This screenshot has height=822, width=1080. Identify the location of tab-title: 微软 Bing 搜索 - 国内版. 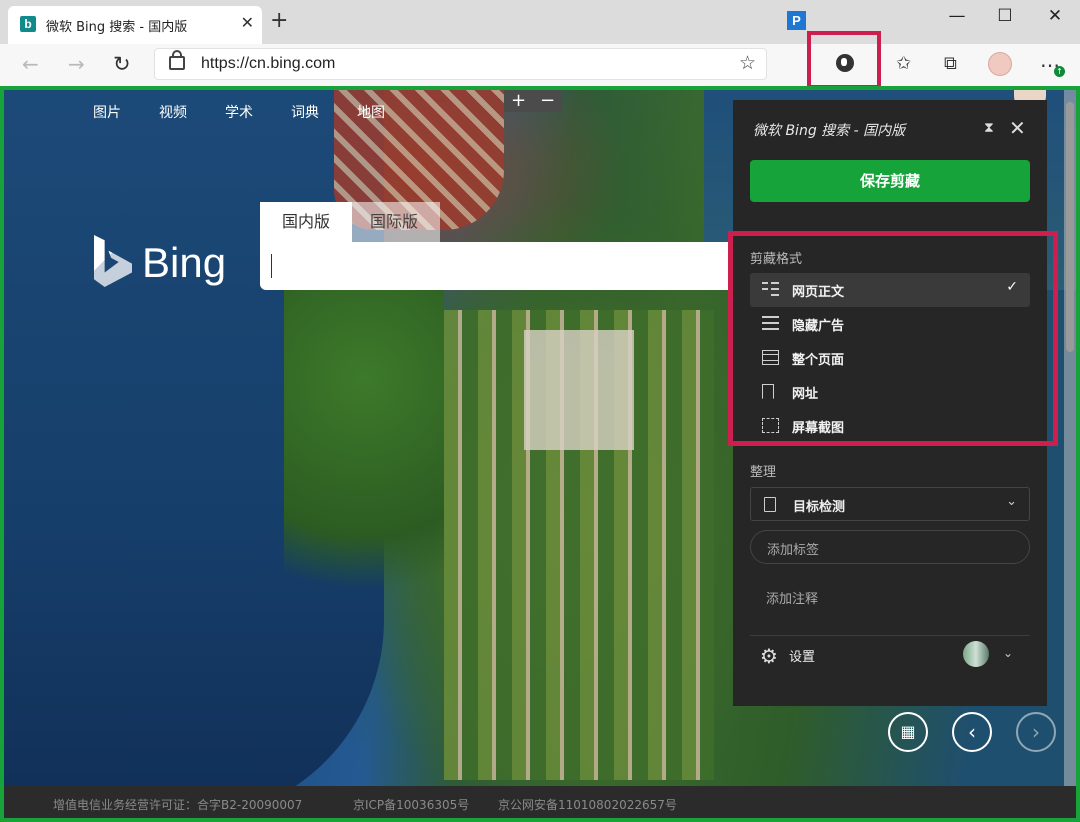
(117, 27).